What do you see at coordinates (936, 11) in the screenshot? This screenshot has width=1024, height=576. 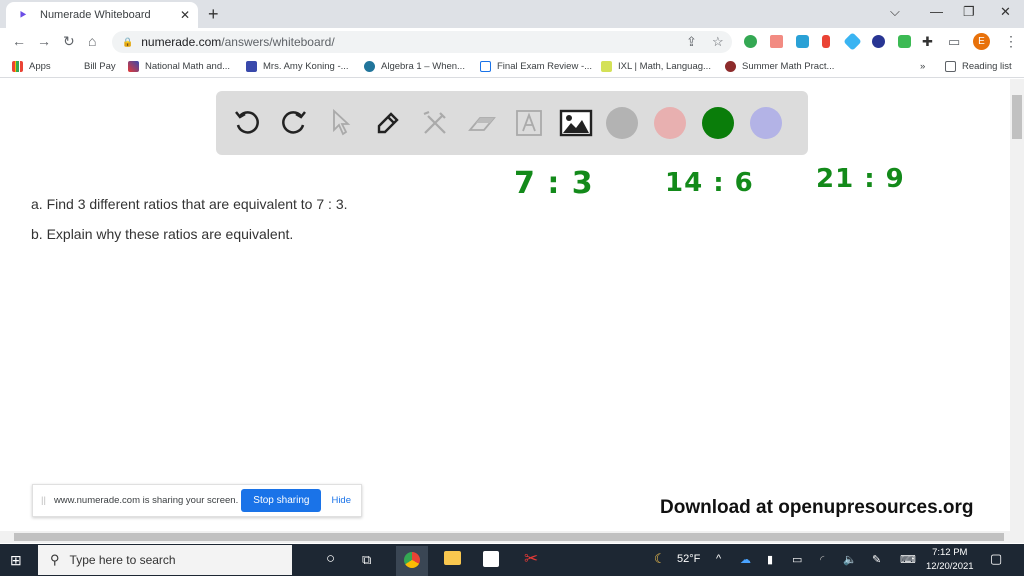 I see `minimize-button: —` at bounding box center [936, 11].